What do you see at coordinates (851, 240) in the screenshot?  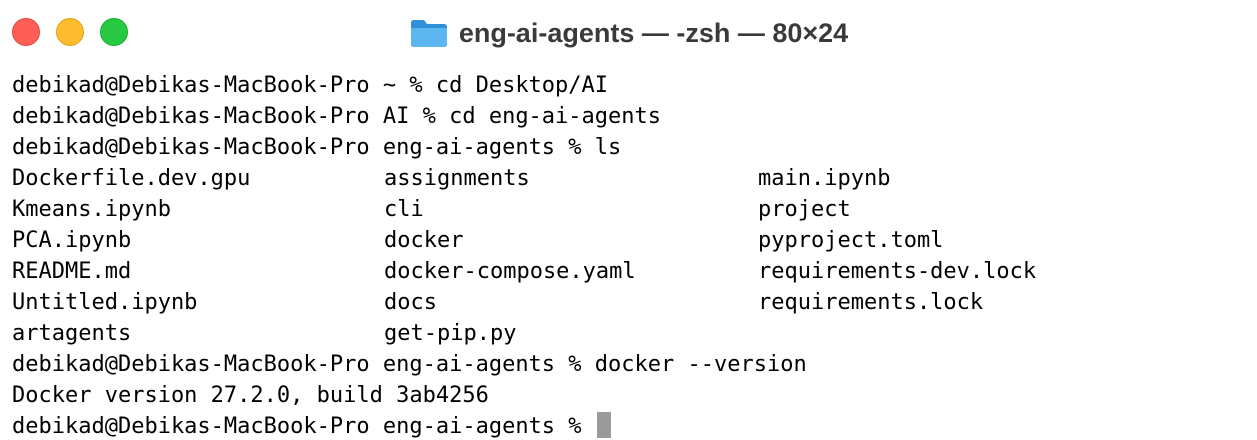 I see `ls-entry: pyproject.toml` at bounding box center [851, 240].